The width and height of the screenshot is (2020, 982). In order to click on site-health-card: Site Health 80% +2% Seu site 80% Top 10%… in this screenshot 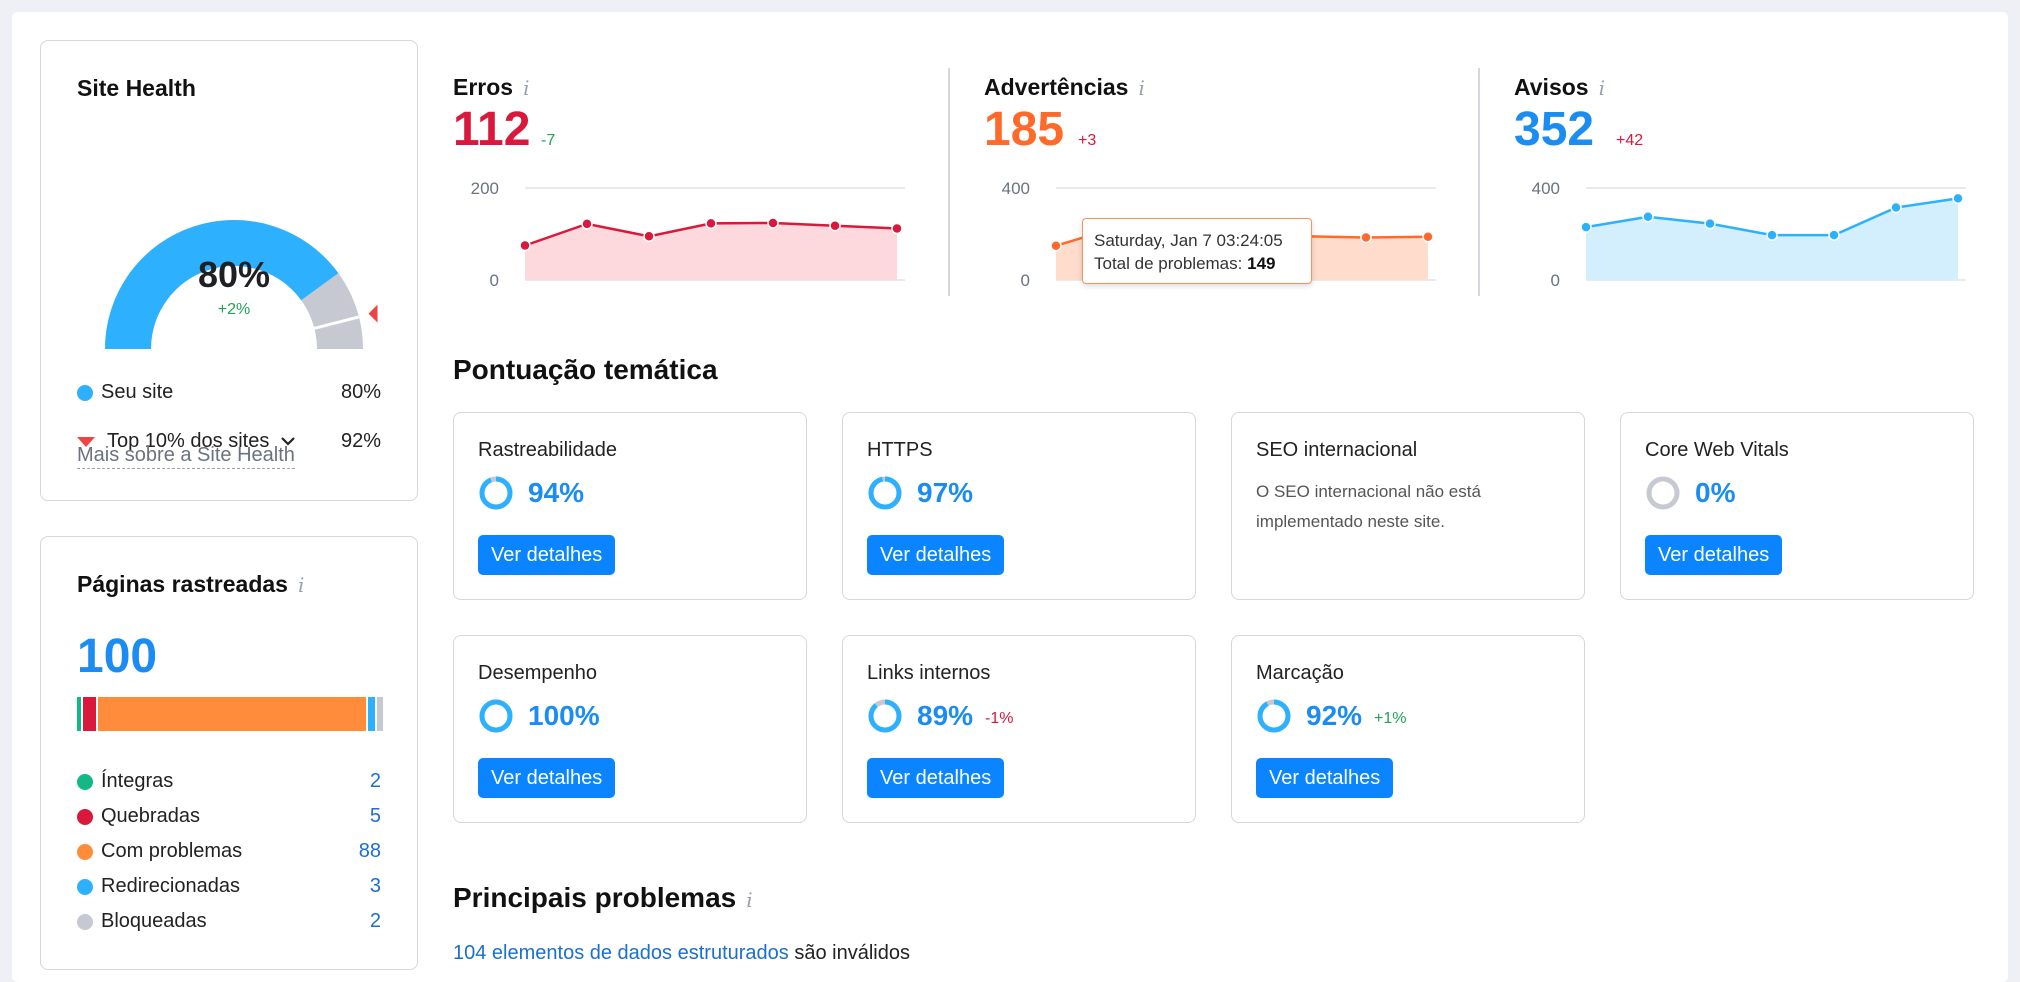, I will do `click(229, 270)`.